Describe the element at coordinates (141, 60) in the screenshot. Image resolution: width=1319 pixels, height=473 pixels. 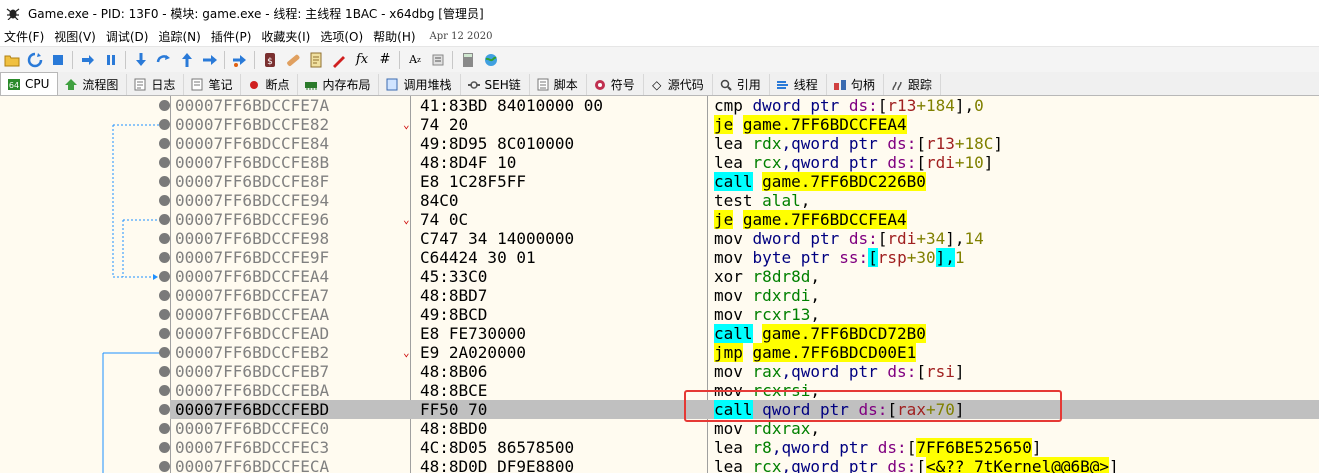
I see `step-into-icon` at that location.